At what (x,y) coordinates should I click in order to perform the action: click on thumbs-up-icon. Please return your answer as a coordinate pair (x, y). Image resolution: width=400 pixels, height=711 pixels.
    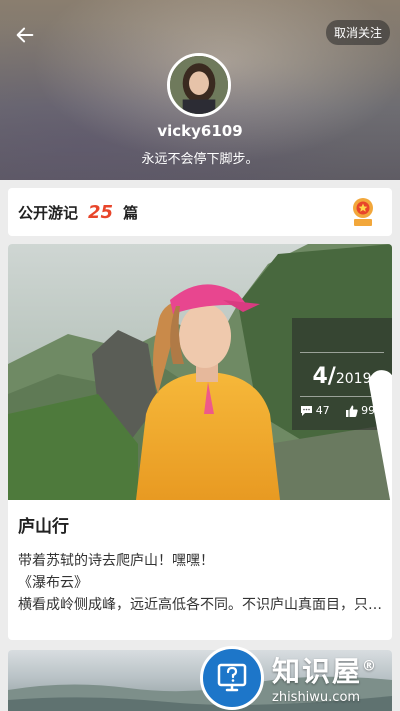
    Looking at the image, I should click on (352, 411).